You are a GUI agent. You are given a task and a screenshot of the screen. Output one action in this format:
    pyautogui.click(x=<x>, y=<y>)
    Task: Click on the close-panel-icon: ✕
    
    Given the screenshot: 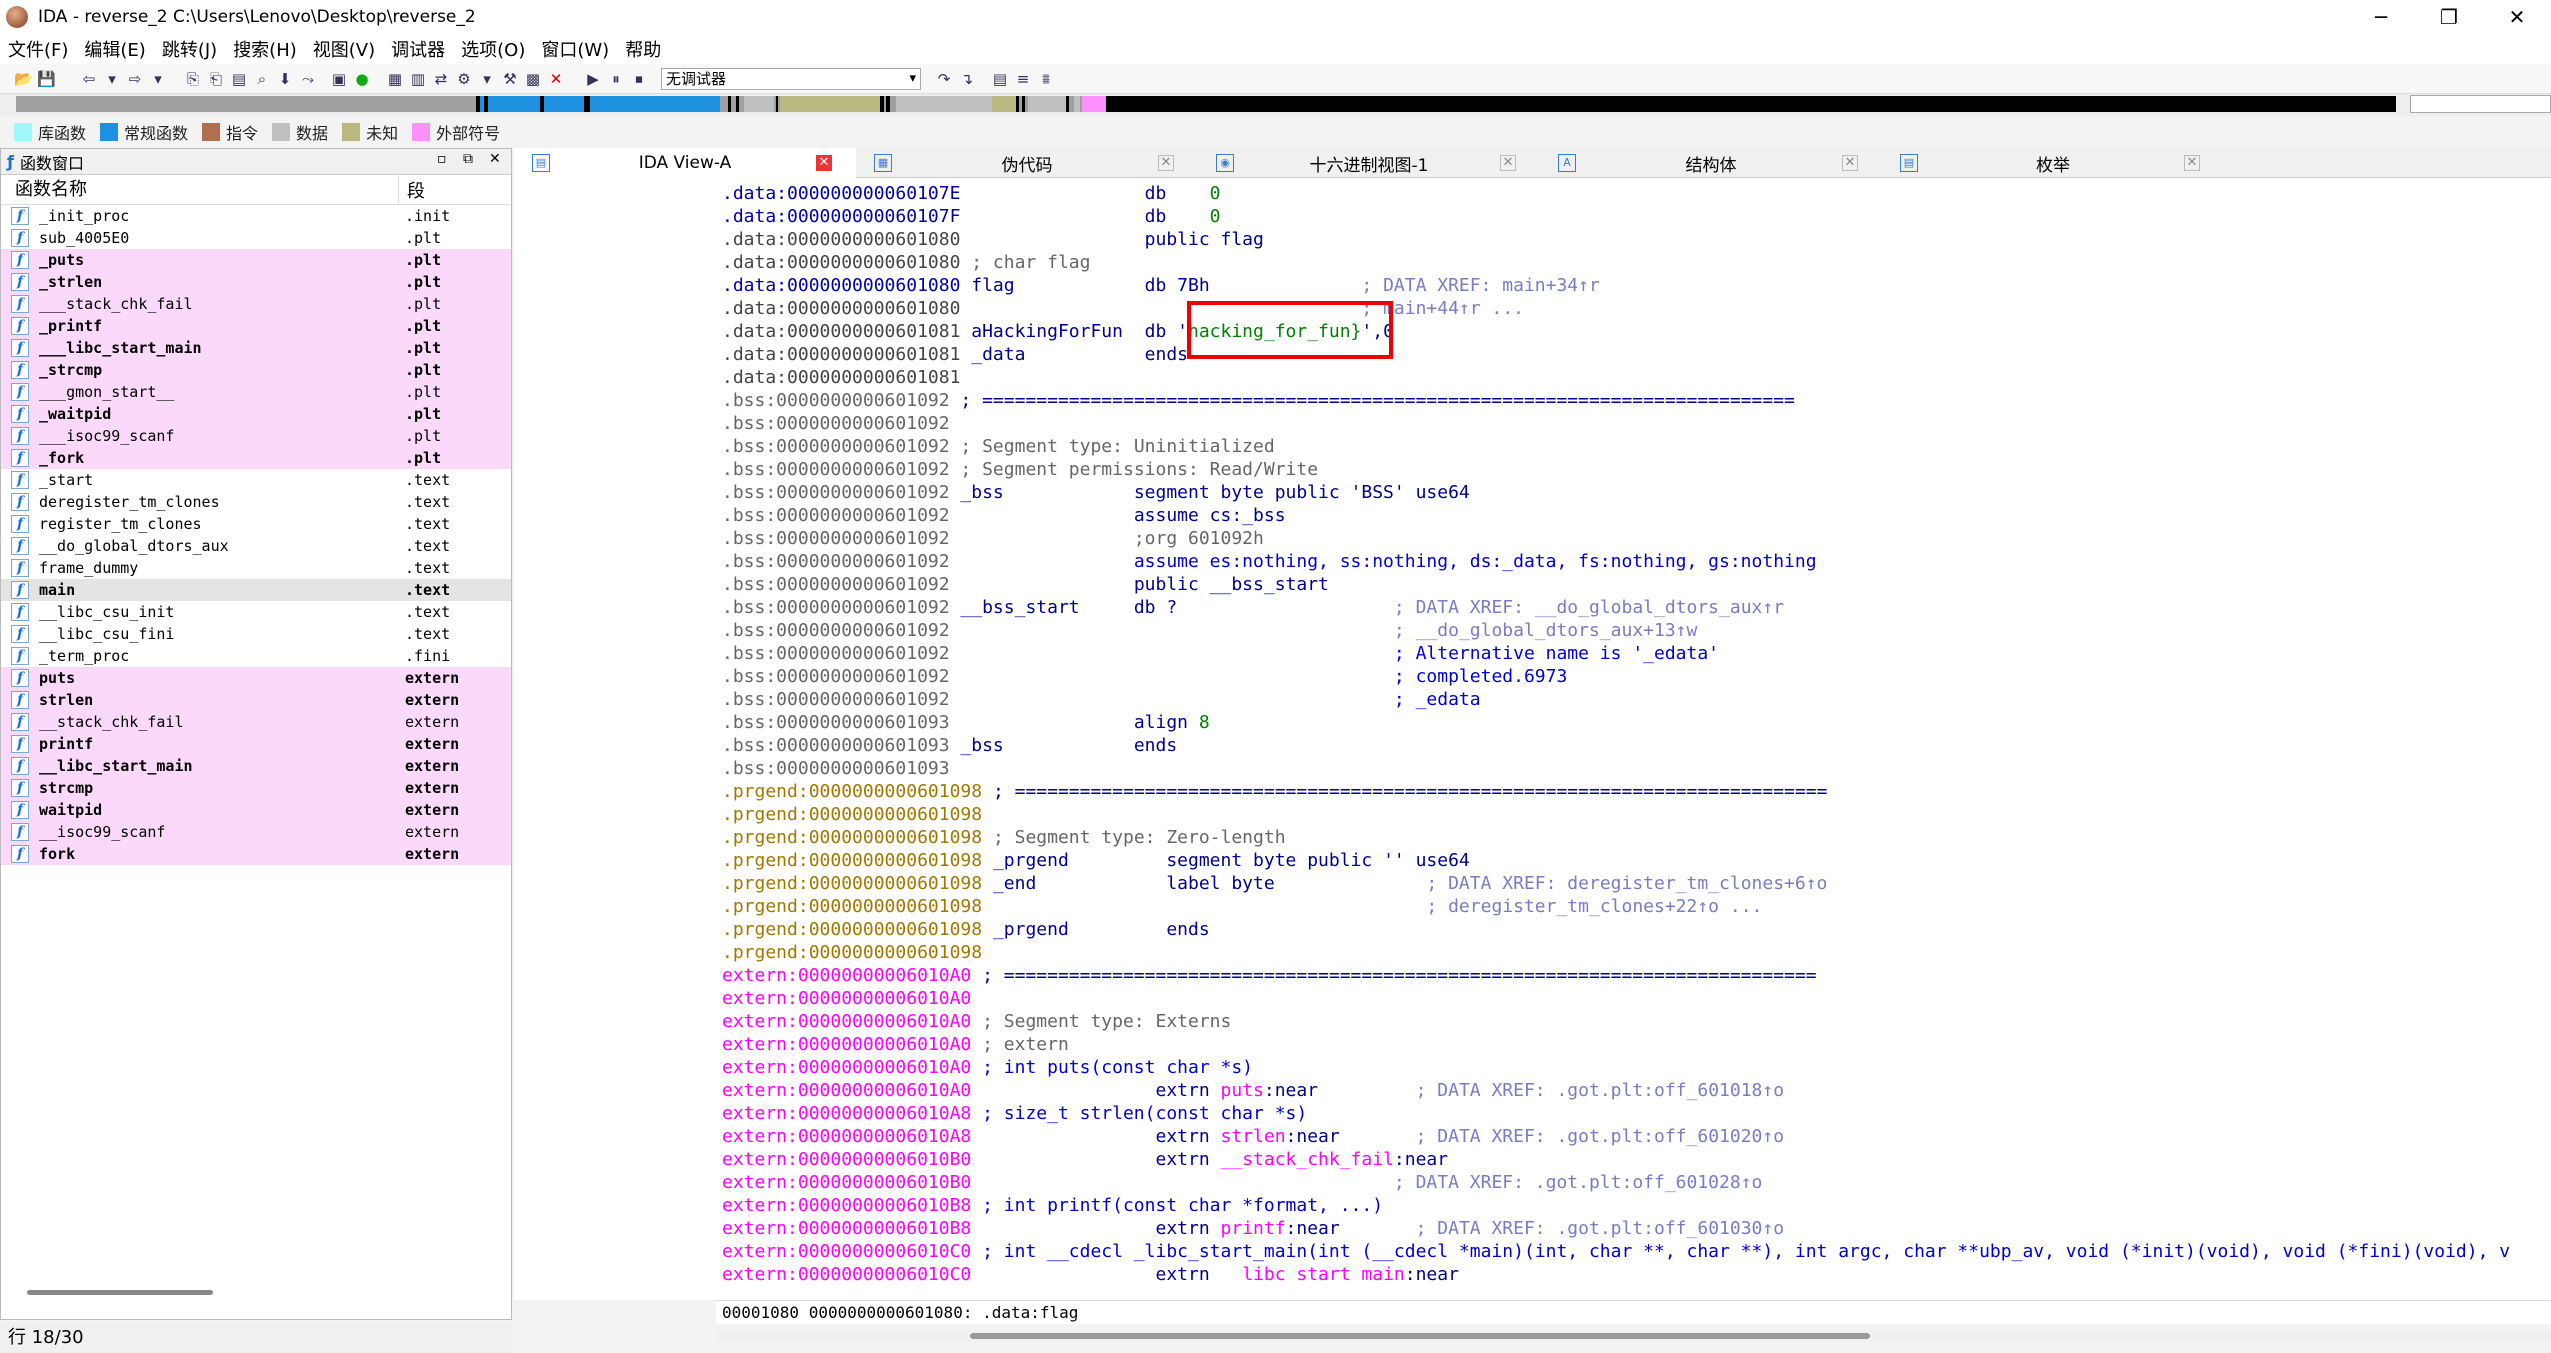 What is the action you would take?
    pyautogui.click(x=495, y=159)
    